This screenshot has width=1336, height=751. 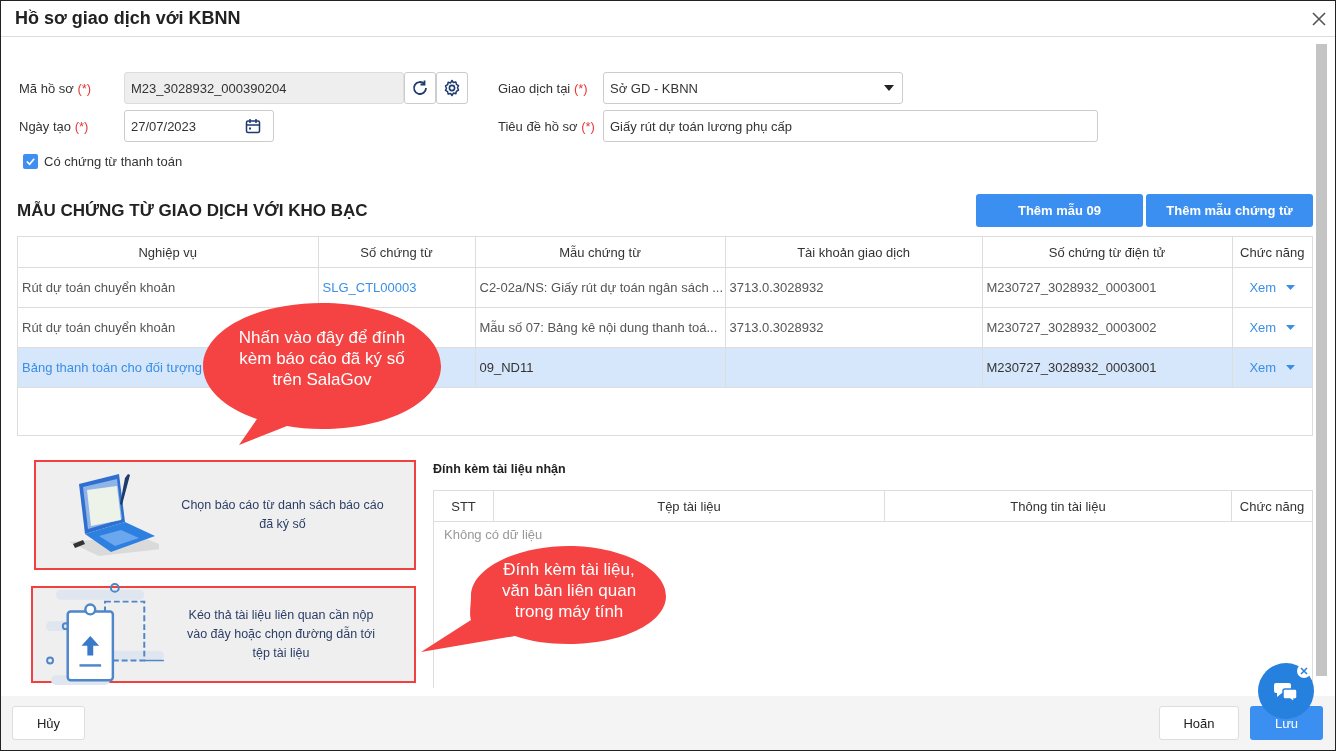 I want to click on empty-message: Không có dữ liệu, so click(x=493, y=534).